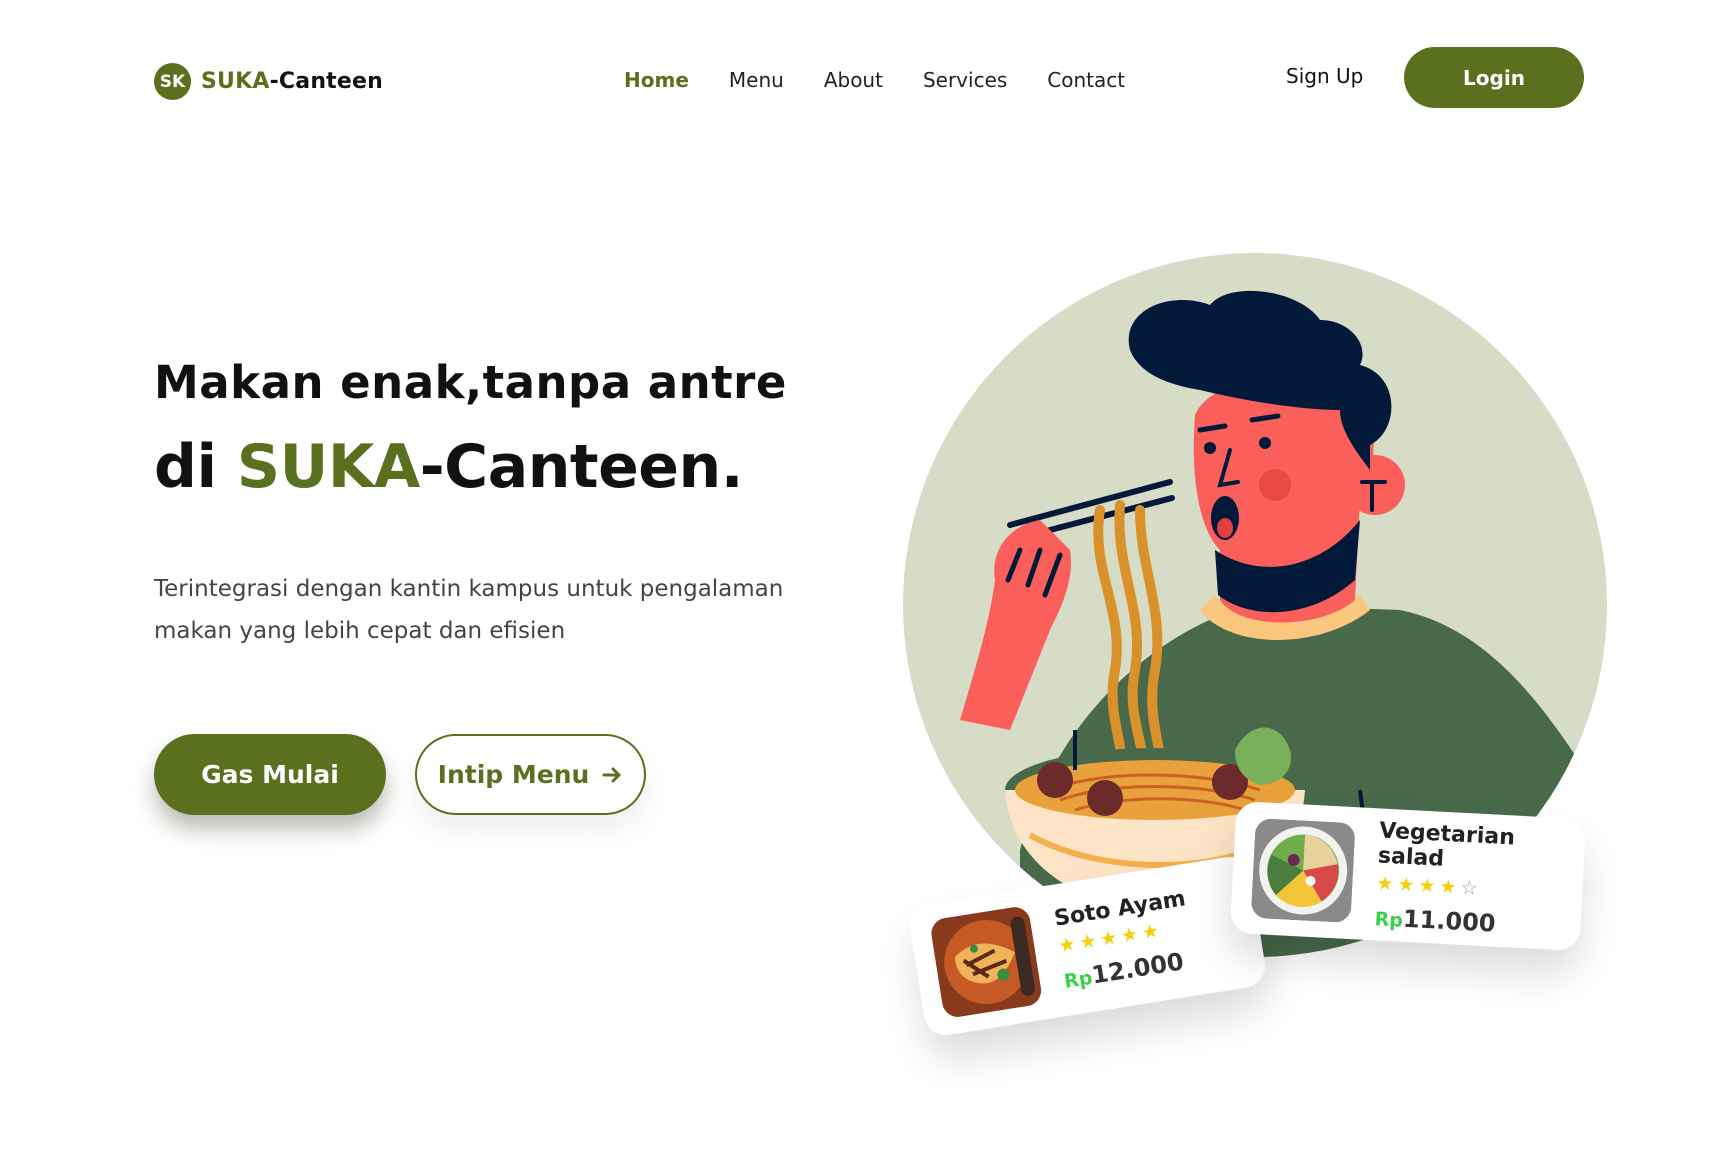 The image size is (1728, 1169). What do you see at coordinates (853, 80) in the screenshot?
I see `nav-item-about: About` at bounding box center [853, 80].